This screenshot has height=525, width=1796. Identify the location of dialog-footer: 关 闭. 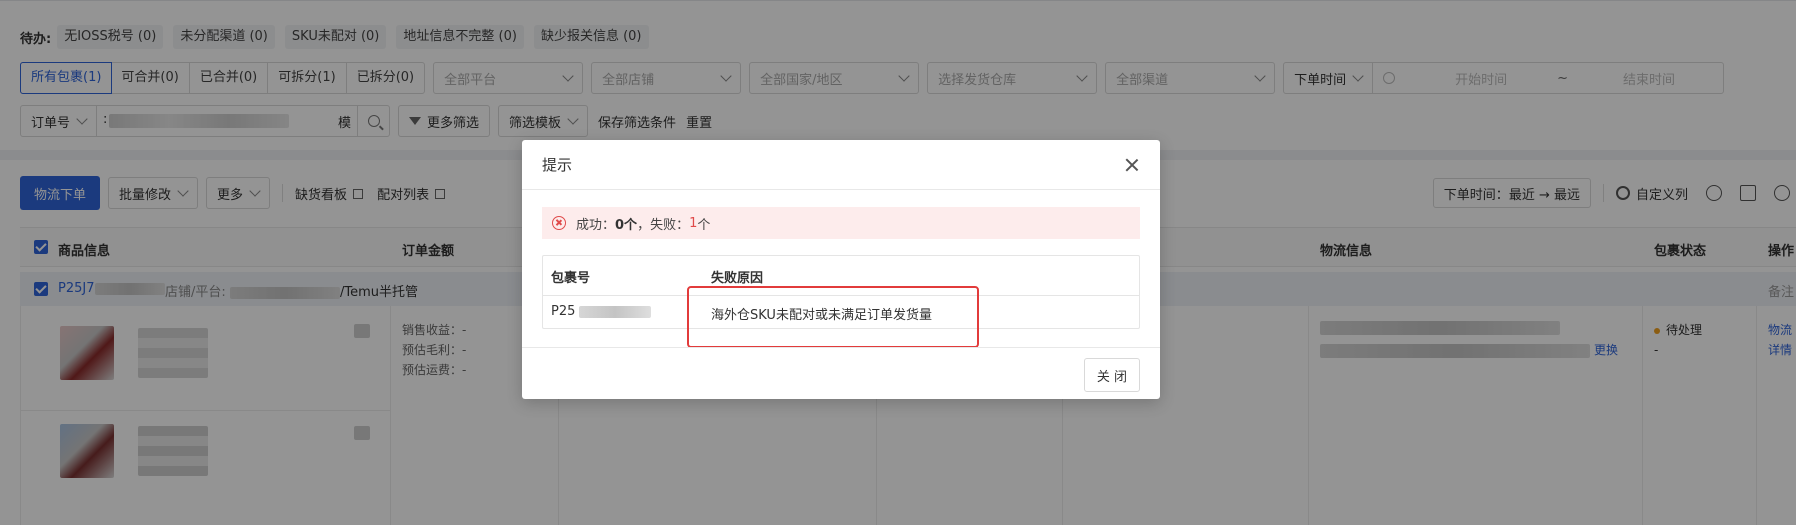
(841, 373).